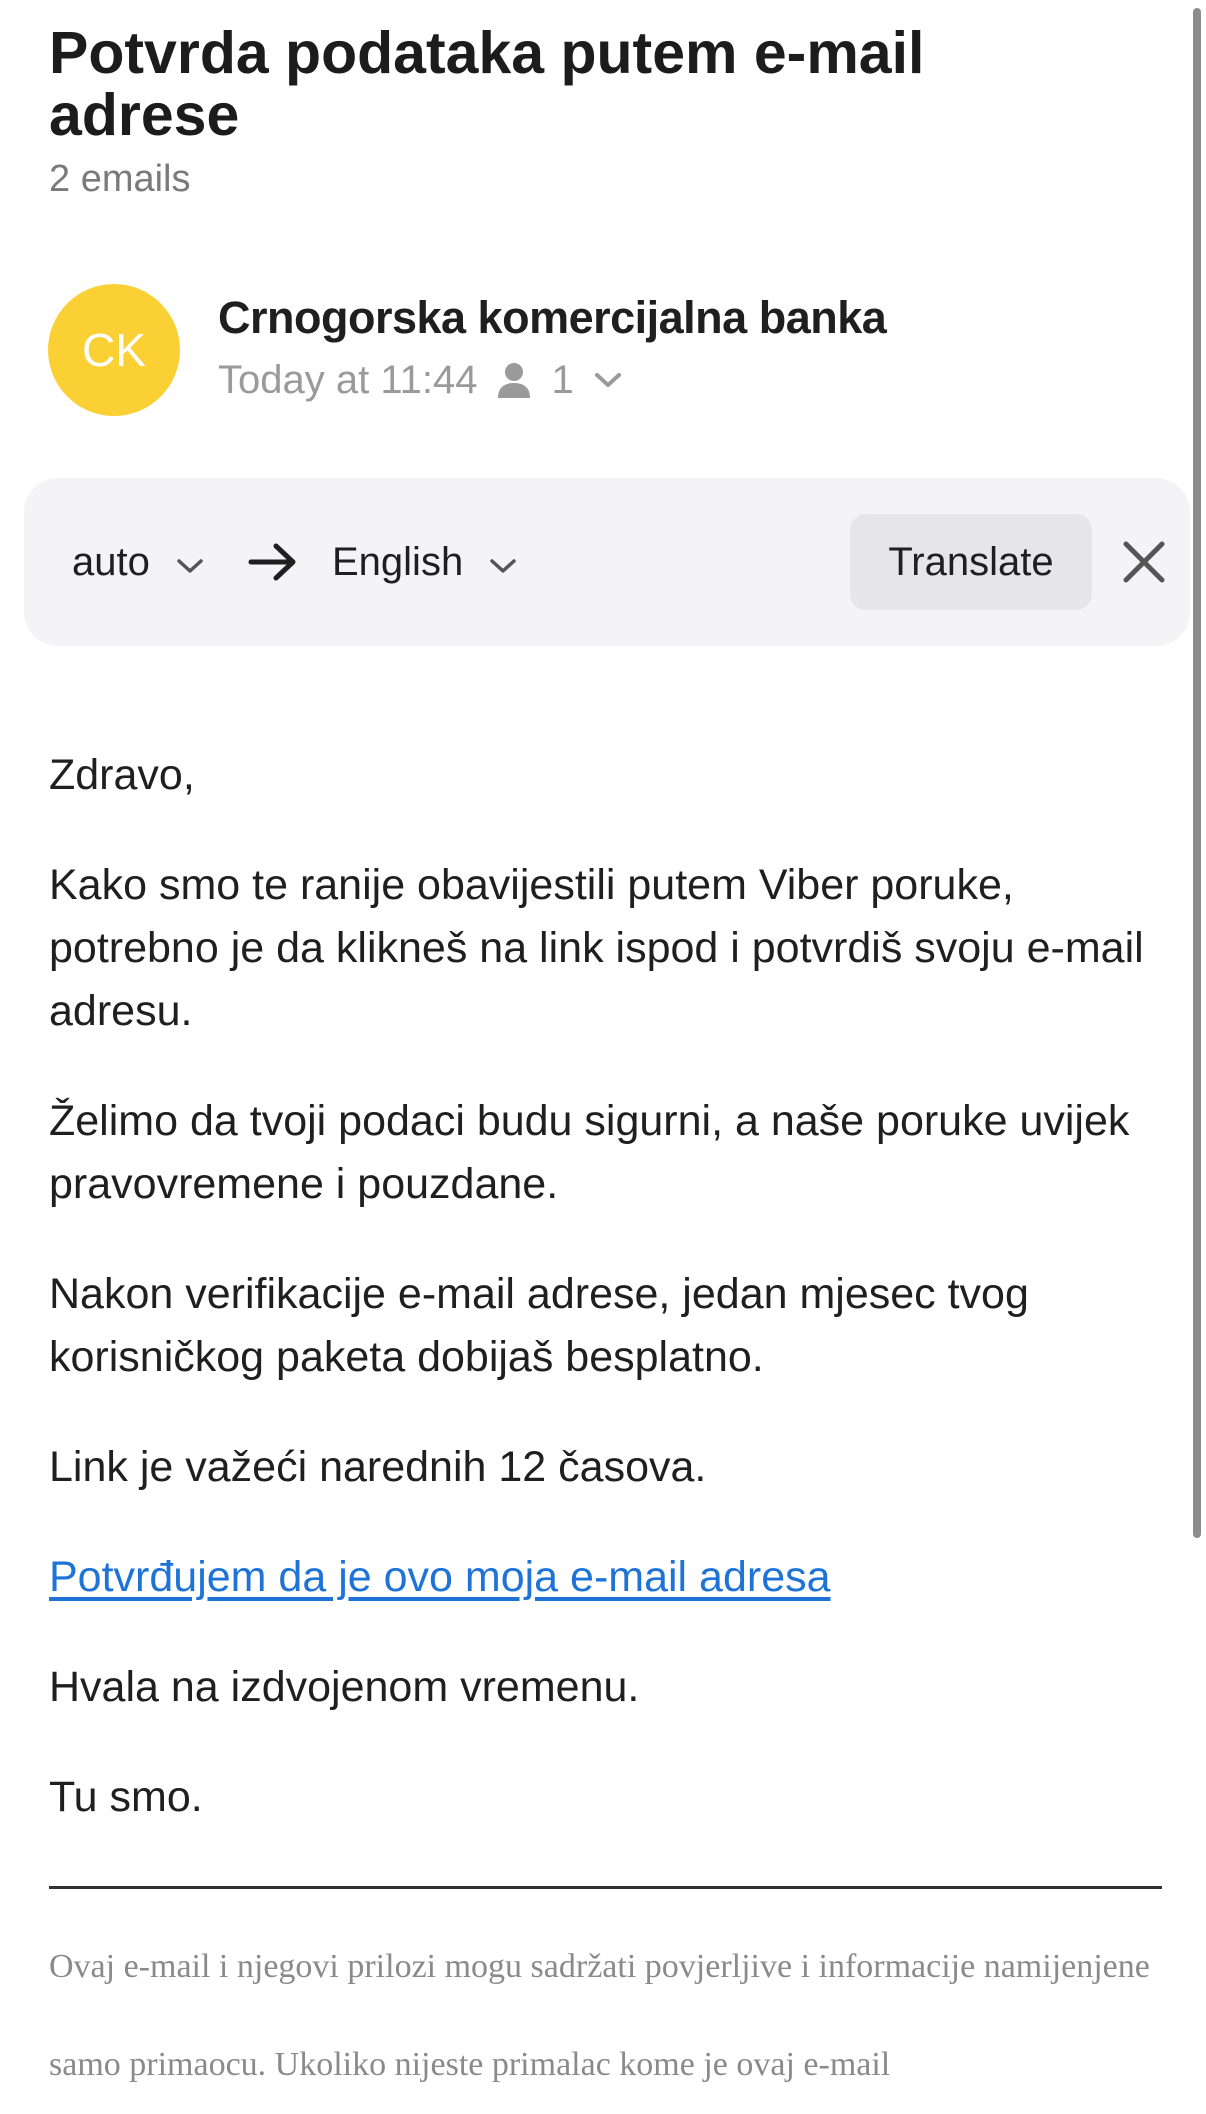 The width and height of the screenshot is (1206, 2114). Describe the element at coordinates (605, 1887) in the screenshot. I see `divider` at that location.